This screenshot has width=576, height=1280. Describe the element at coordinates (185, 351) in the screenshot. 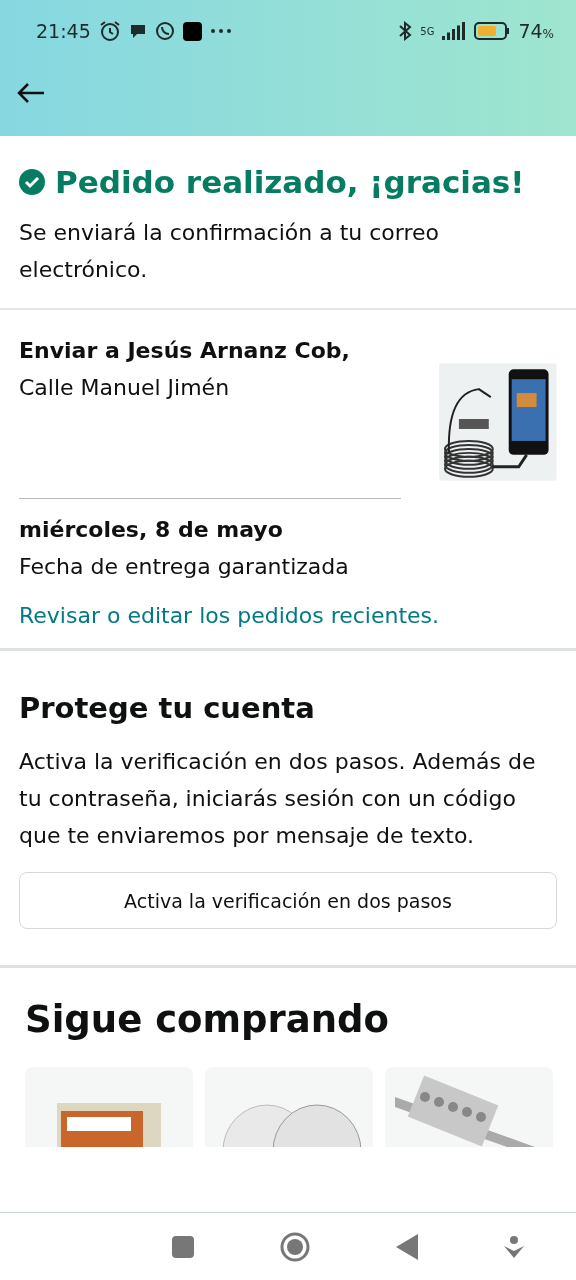

I see `recipient-name: Enviar a Jesús Arnanz Cob,` at that location.